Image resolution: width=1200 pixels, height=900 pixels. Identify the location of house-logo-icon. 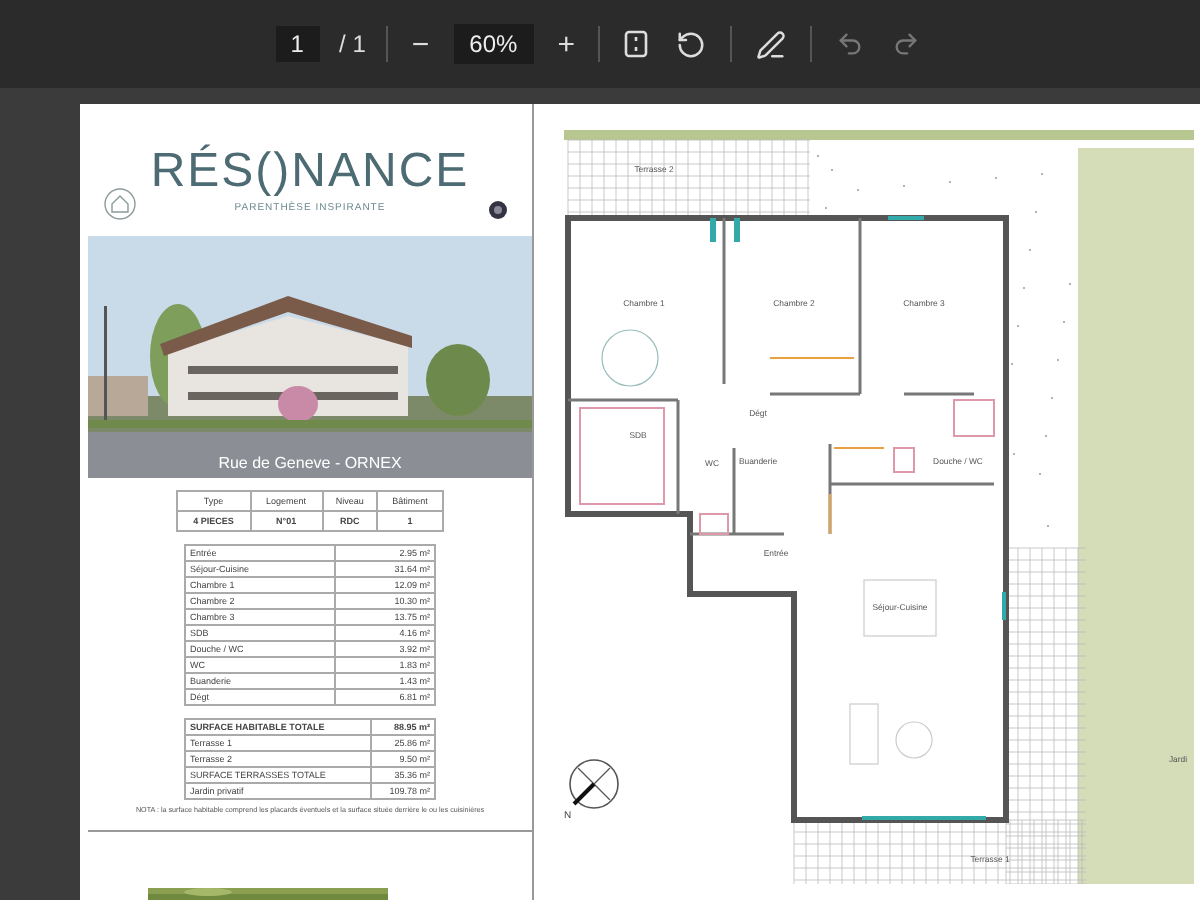
(120, 204).